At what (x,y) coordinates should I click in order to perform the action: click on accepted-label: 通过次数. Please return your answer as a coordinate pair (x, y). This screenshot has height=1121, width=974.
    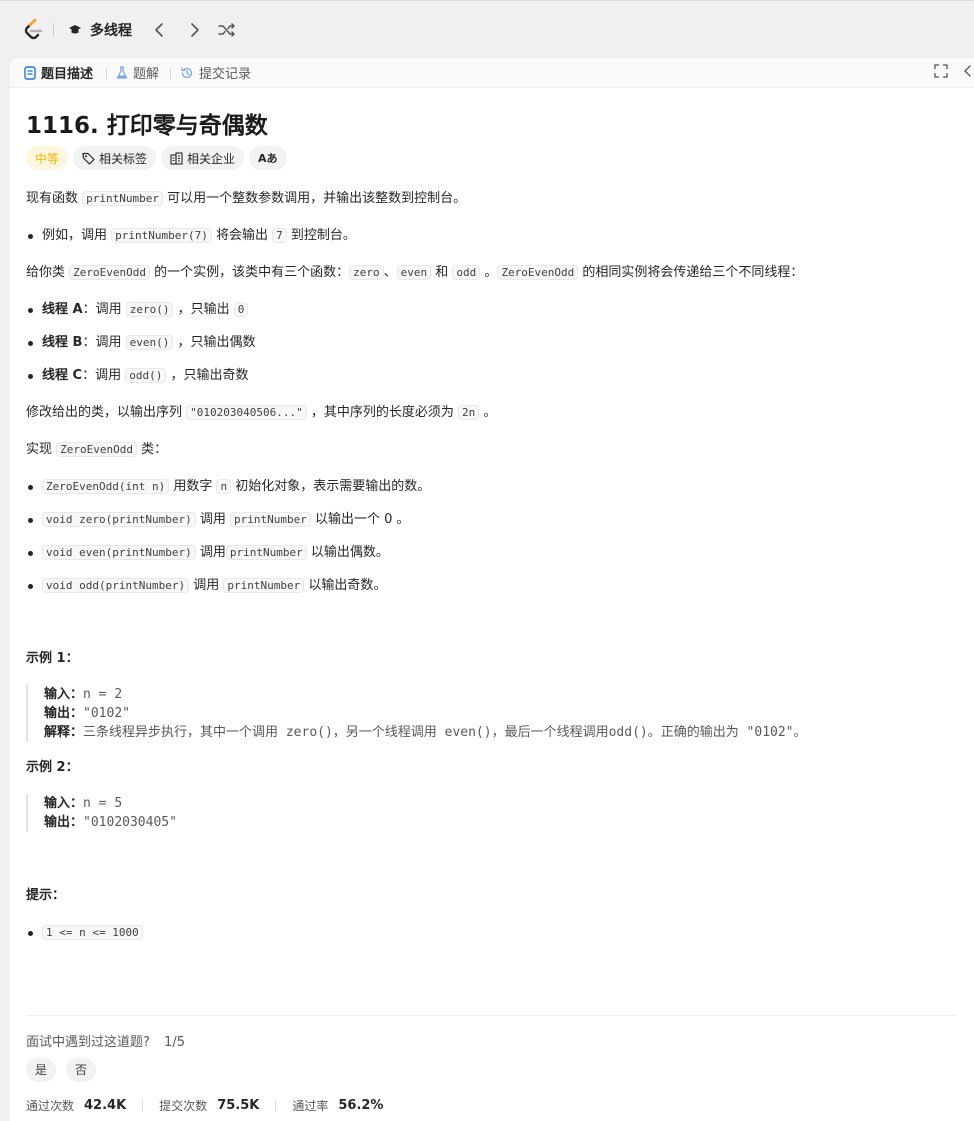
    Looking at the image, I should click on (50, 1106).